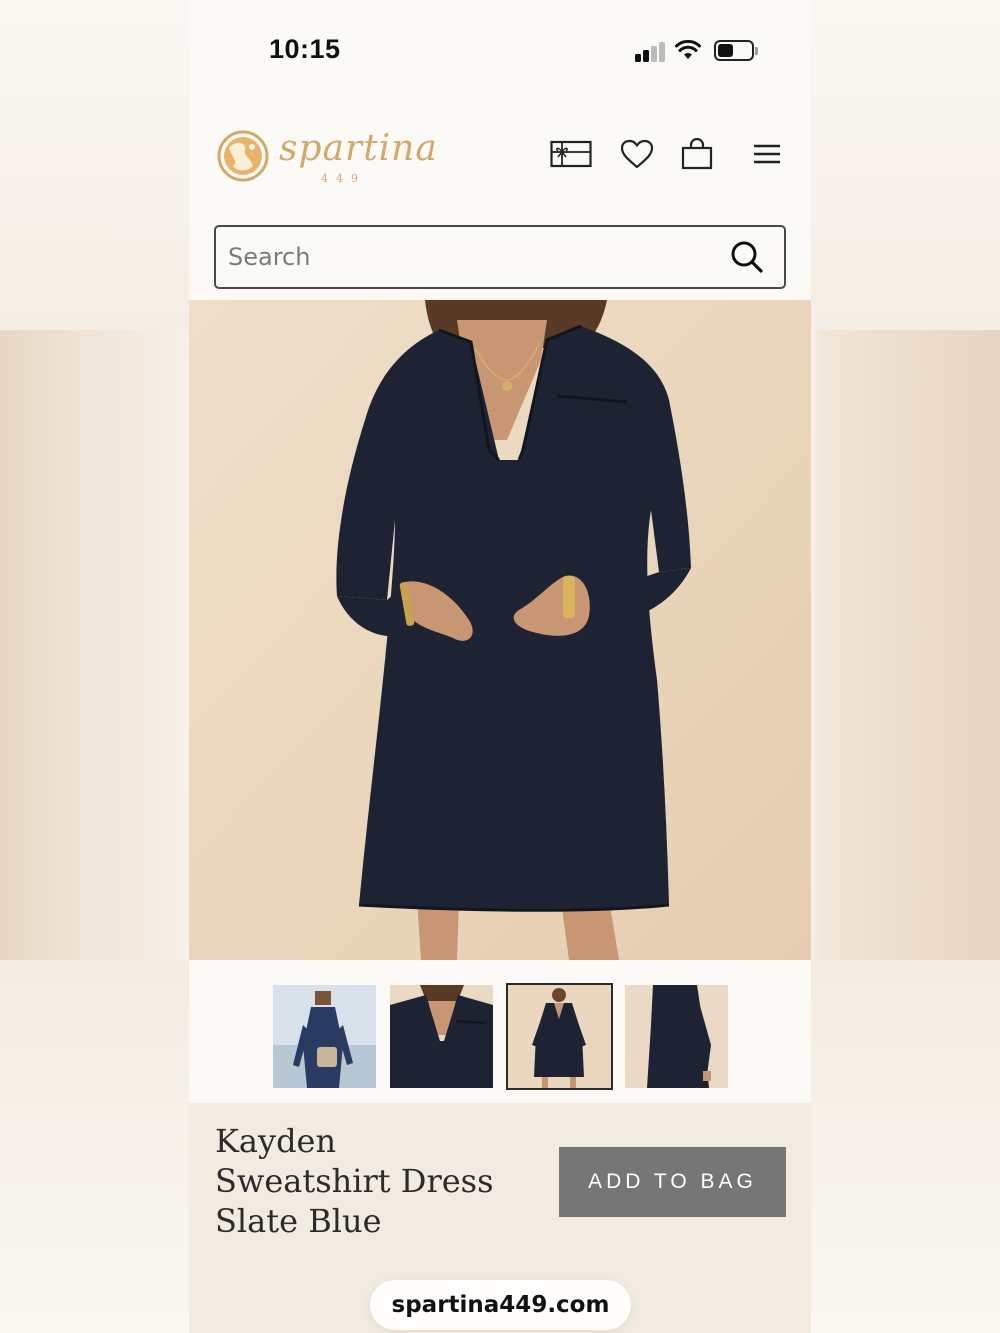 The height and width of the screenshot is (1333, 1000). What do you see at coordinates (688, 49) in the screenshot?
I see `wifi-icon` at bounding box center [688, 49].